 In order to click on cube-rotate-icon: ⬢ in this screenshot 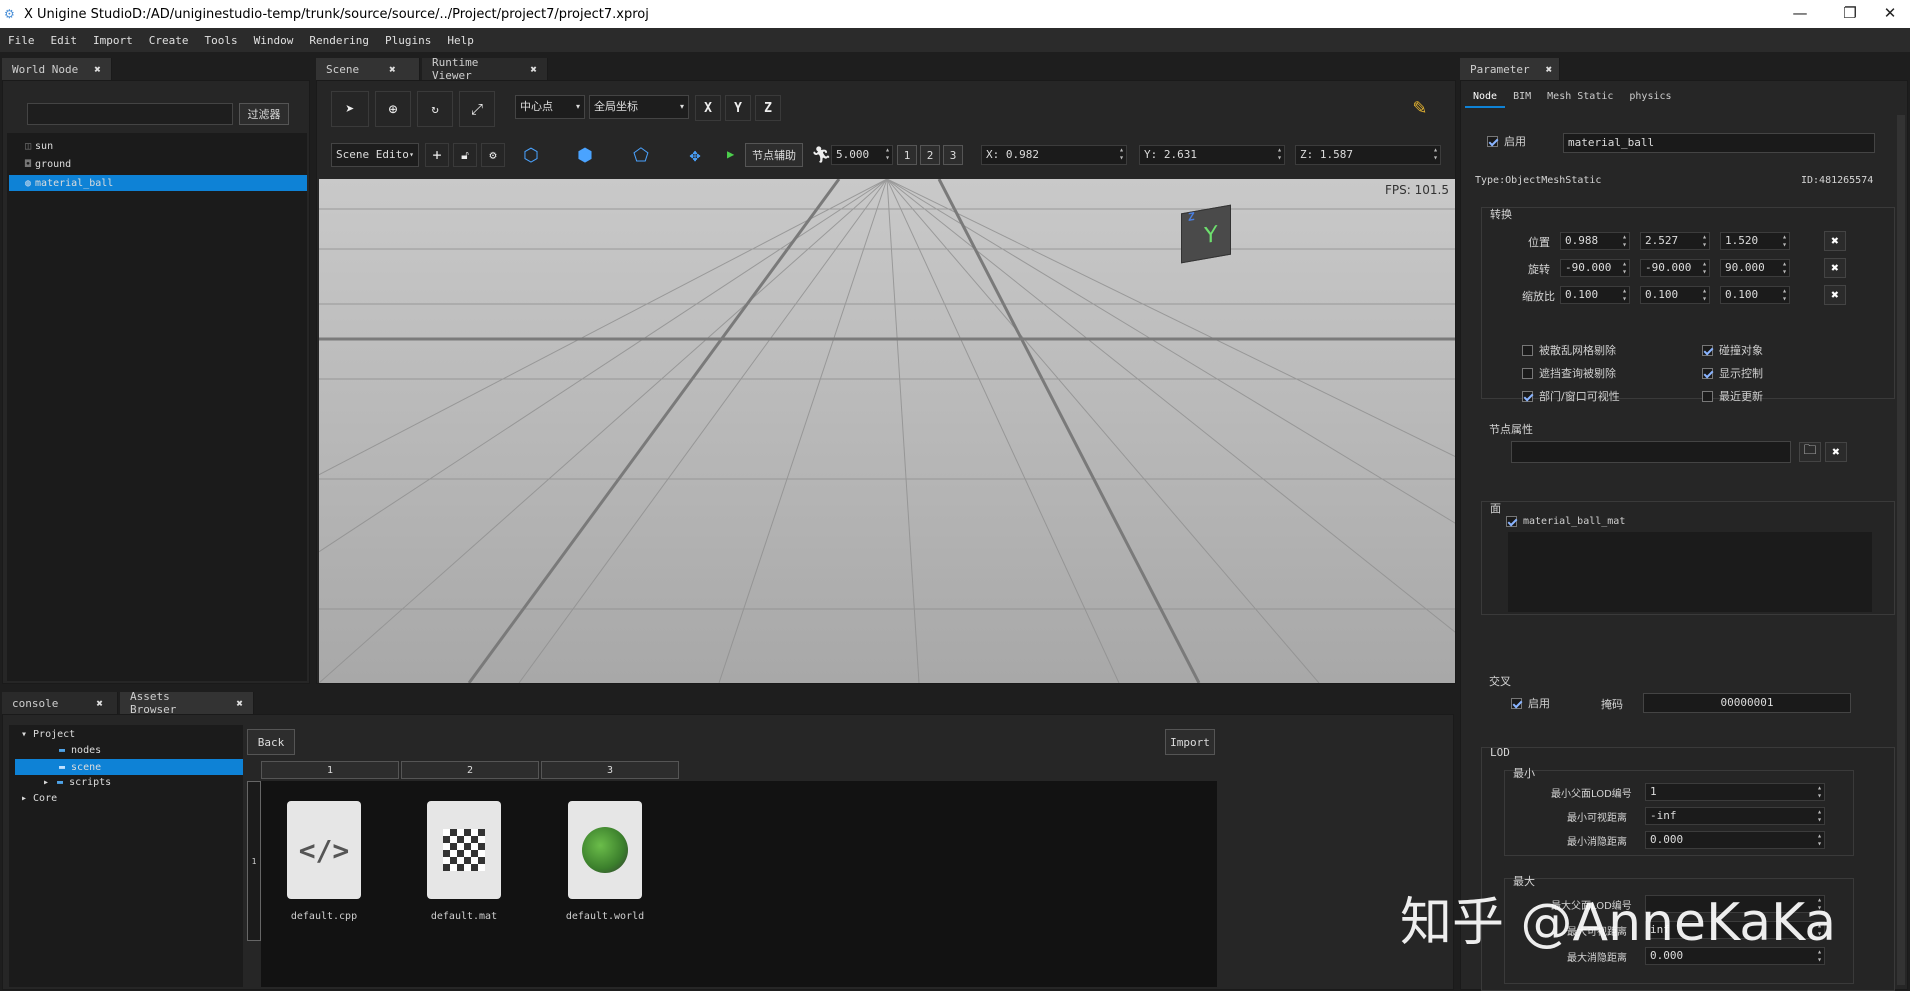, I will do `click(585, 155)`.